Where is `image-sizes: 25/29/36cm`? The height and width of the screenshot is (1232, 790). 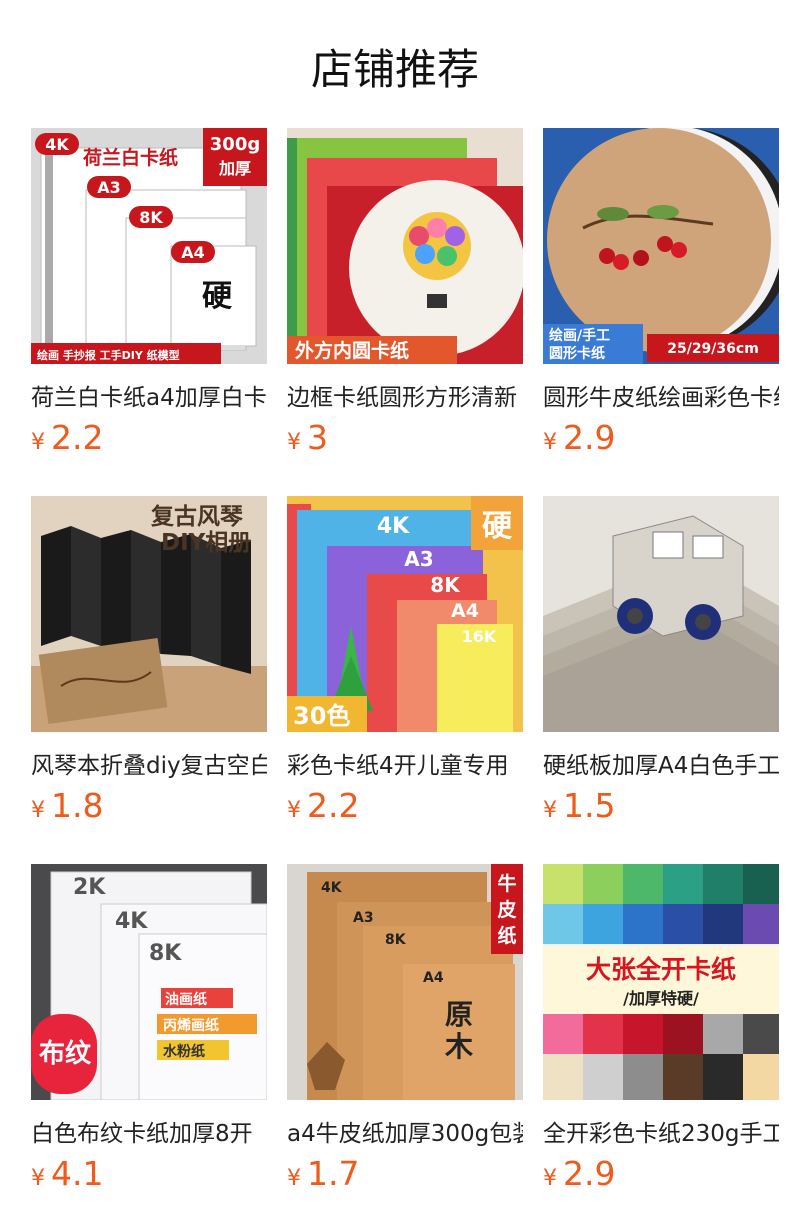
image-sizes: 25/29/36cm is located at coordinates (713, 349).